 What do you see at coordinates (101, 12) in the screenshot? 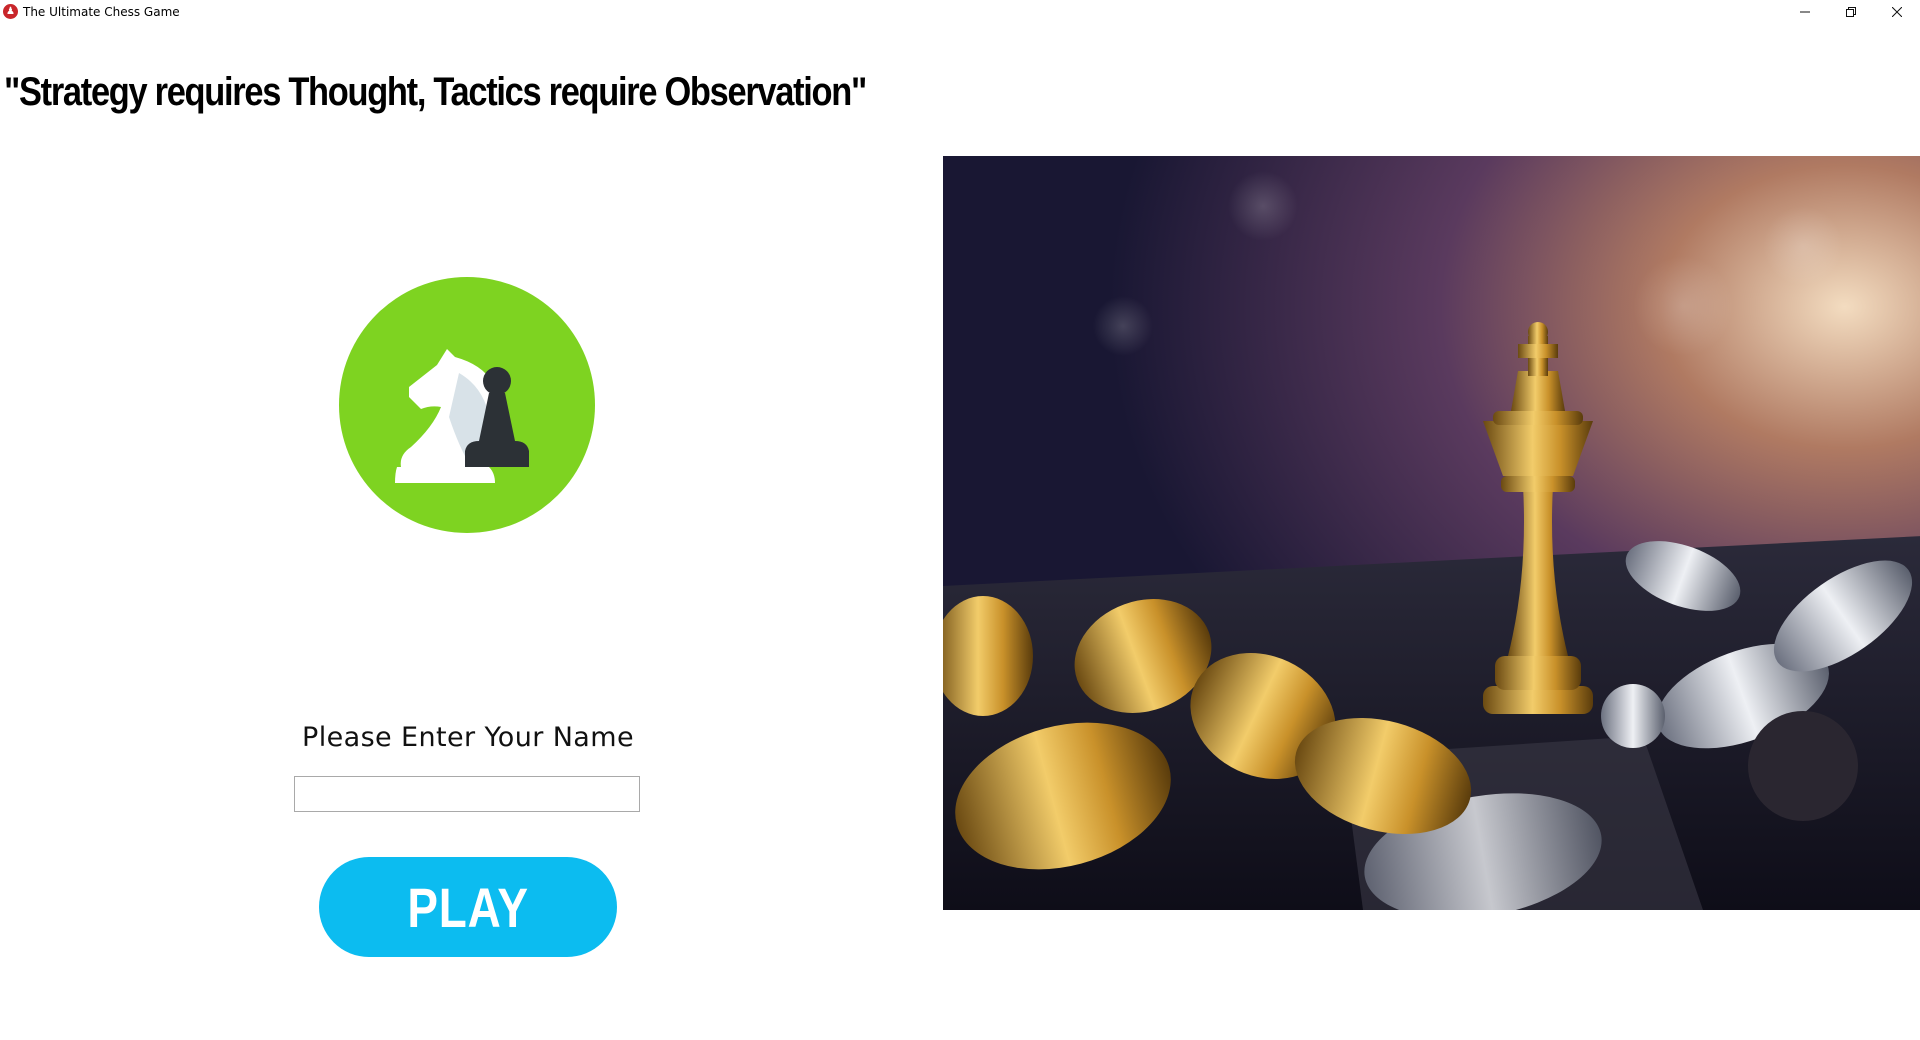
I see `window-title: The Ultimate Chess Game` at bounding box center [101, 12].